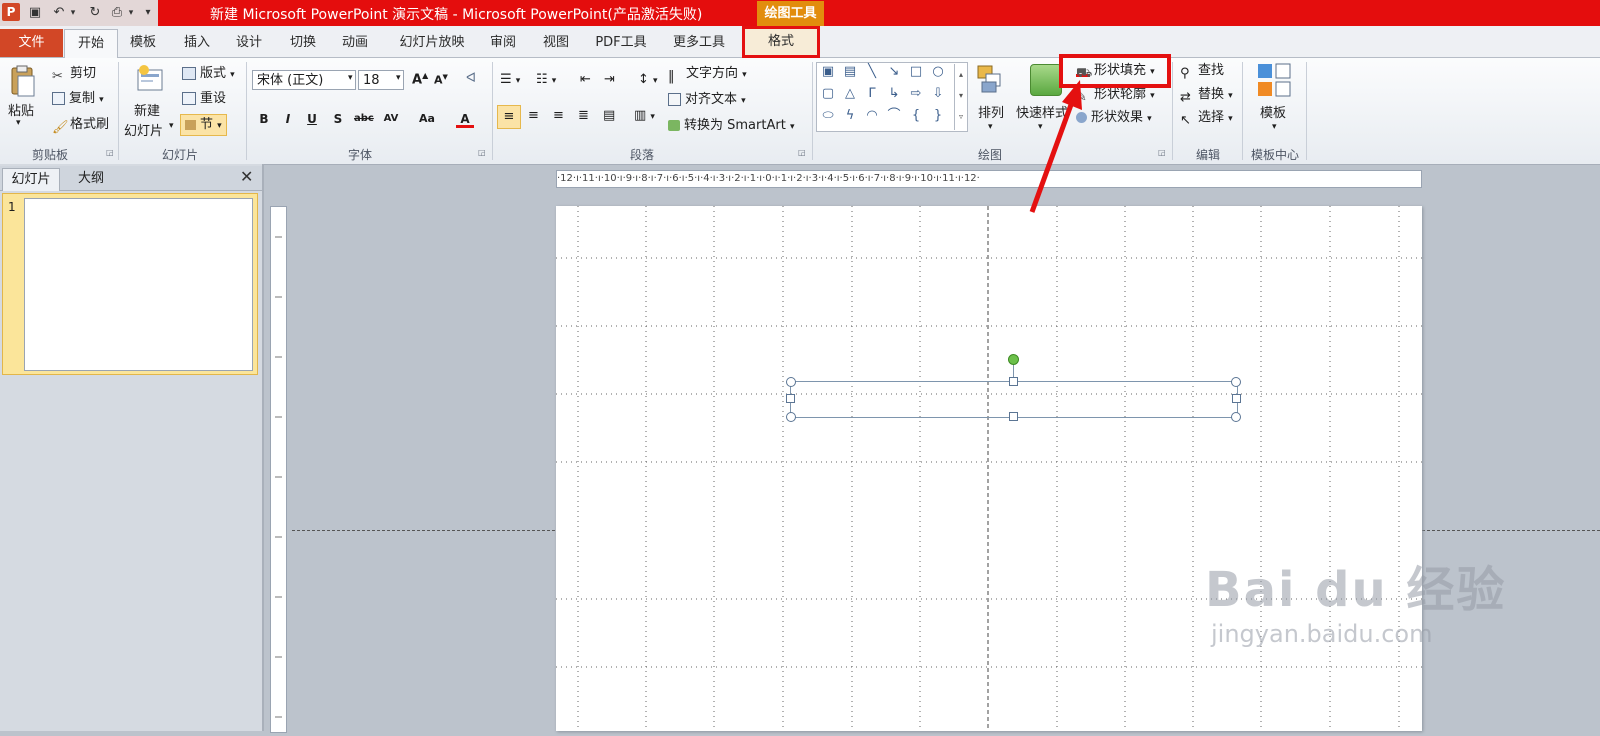 This screenshot has height=736, width=1600. I want to click on shrink-font-icon: A▼, so click(441, 80).